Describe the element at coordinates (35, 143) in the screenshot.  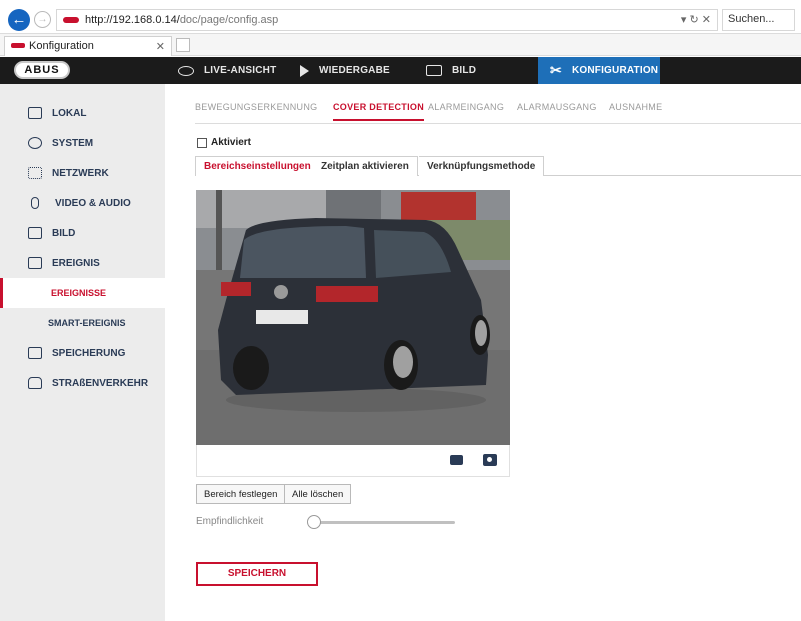
I see `gear-icon` at that location.